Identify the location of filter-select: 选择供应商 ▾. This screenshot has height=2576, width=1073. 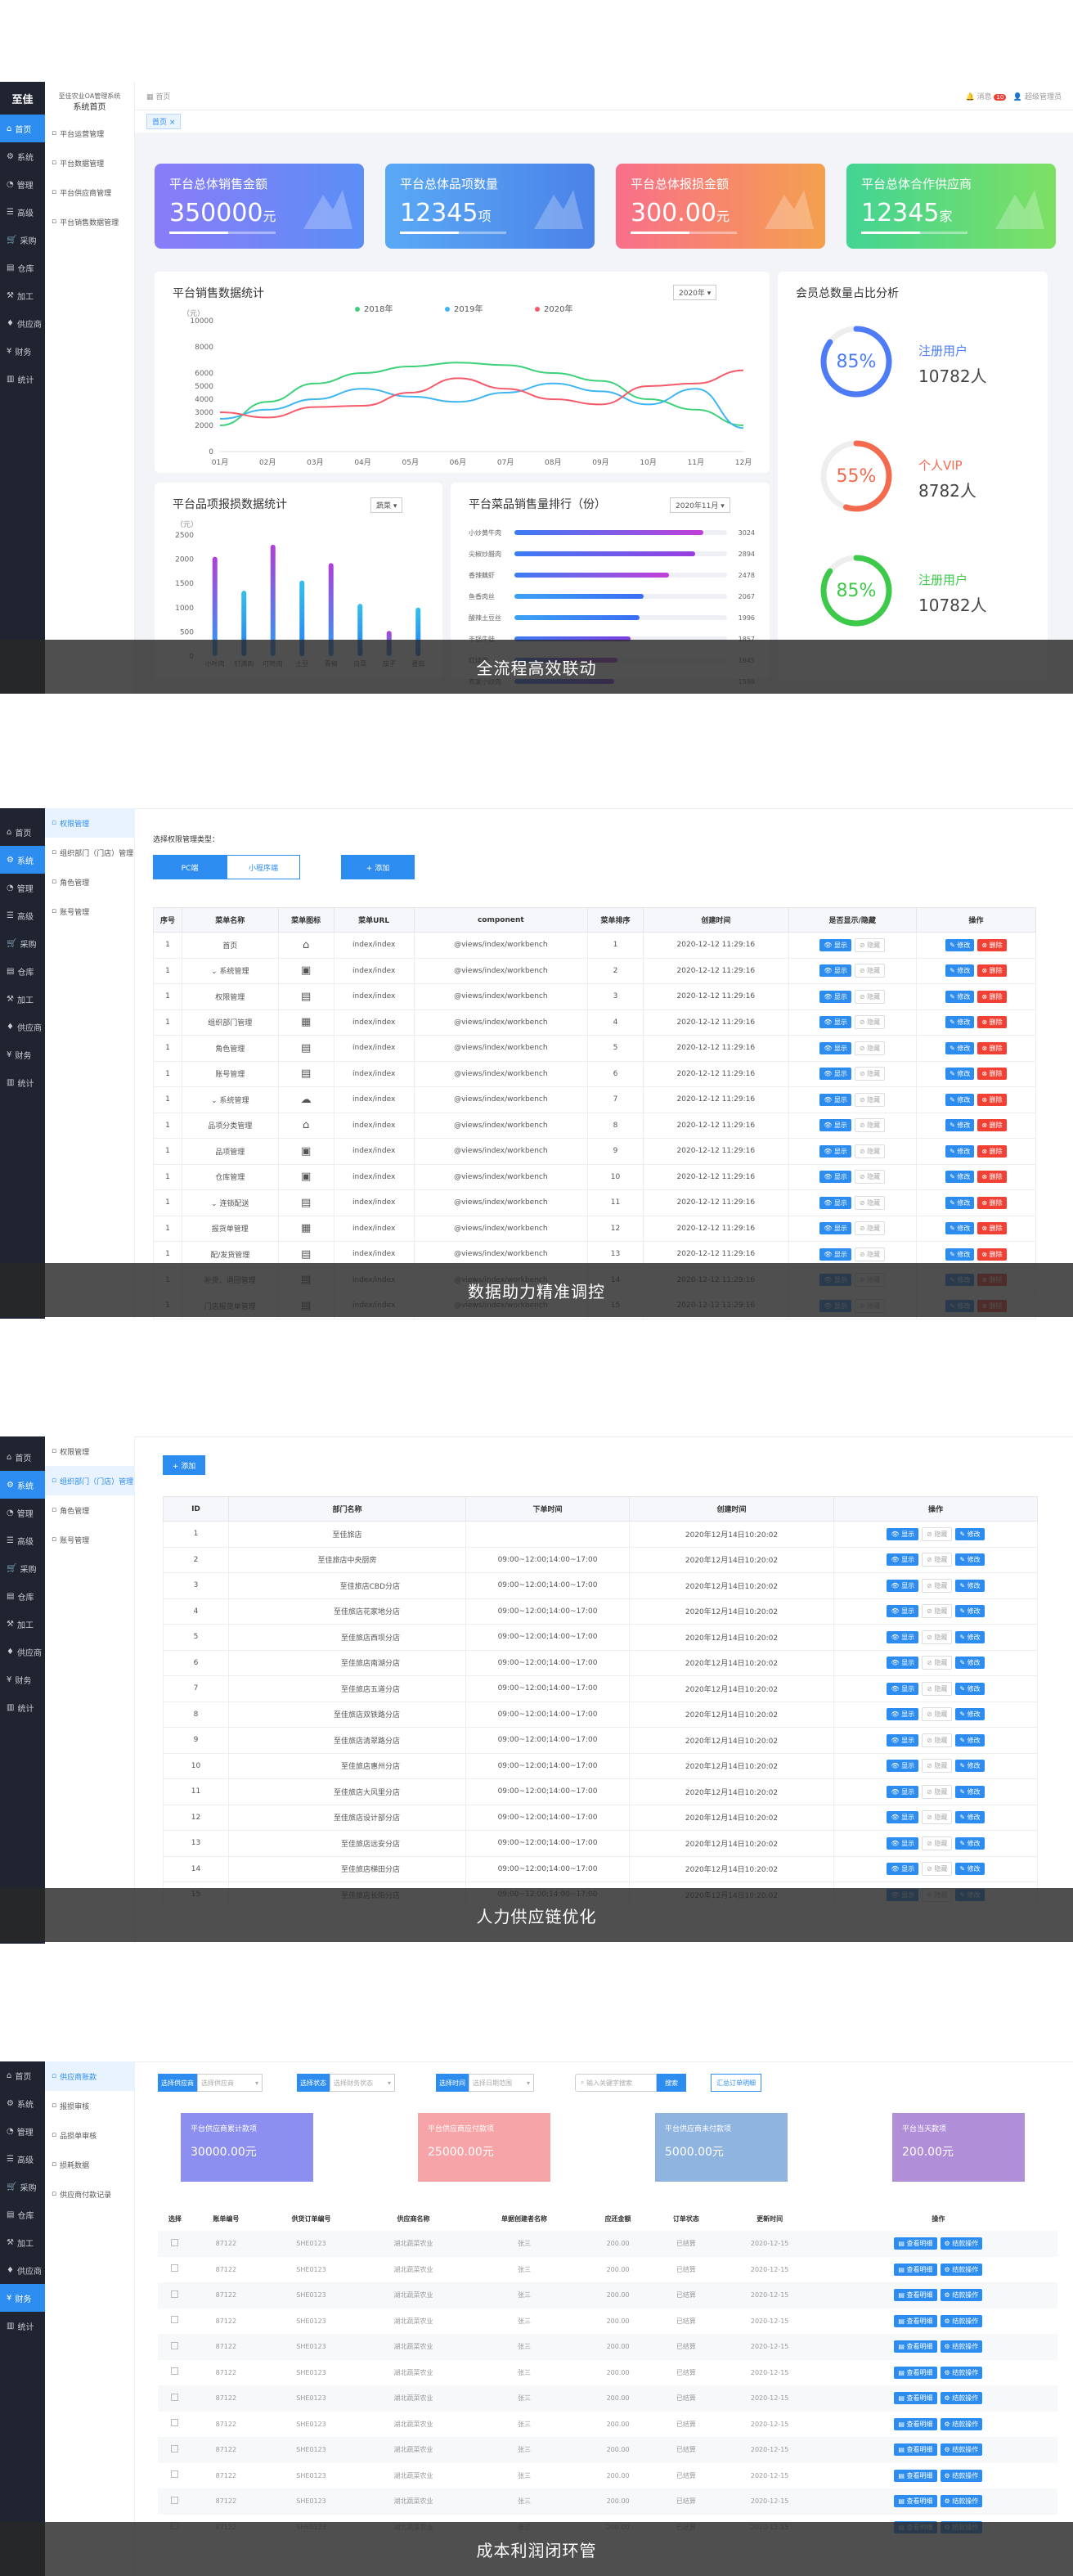
(230, 2083).